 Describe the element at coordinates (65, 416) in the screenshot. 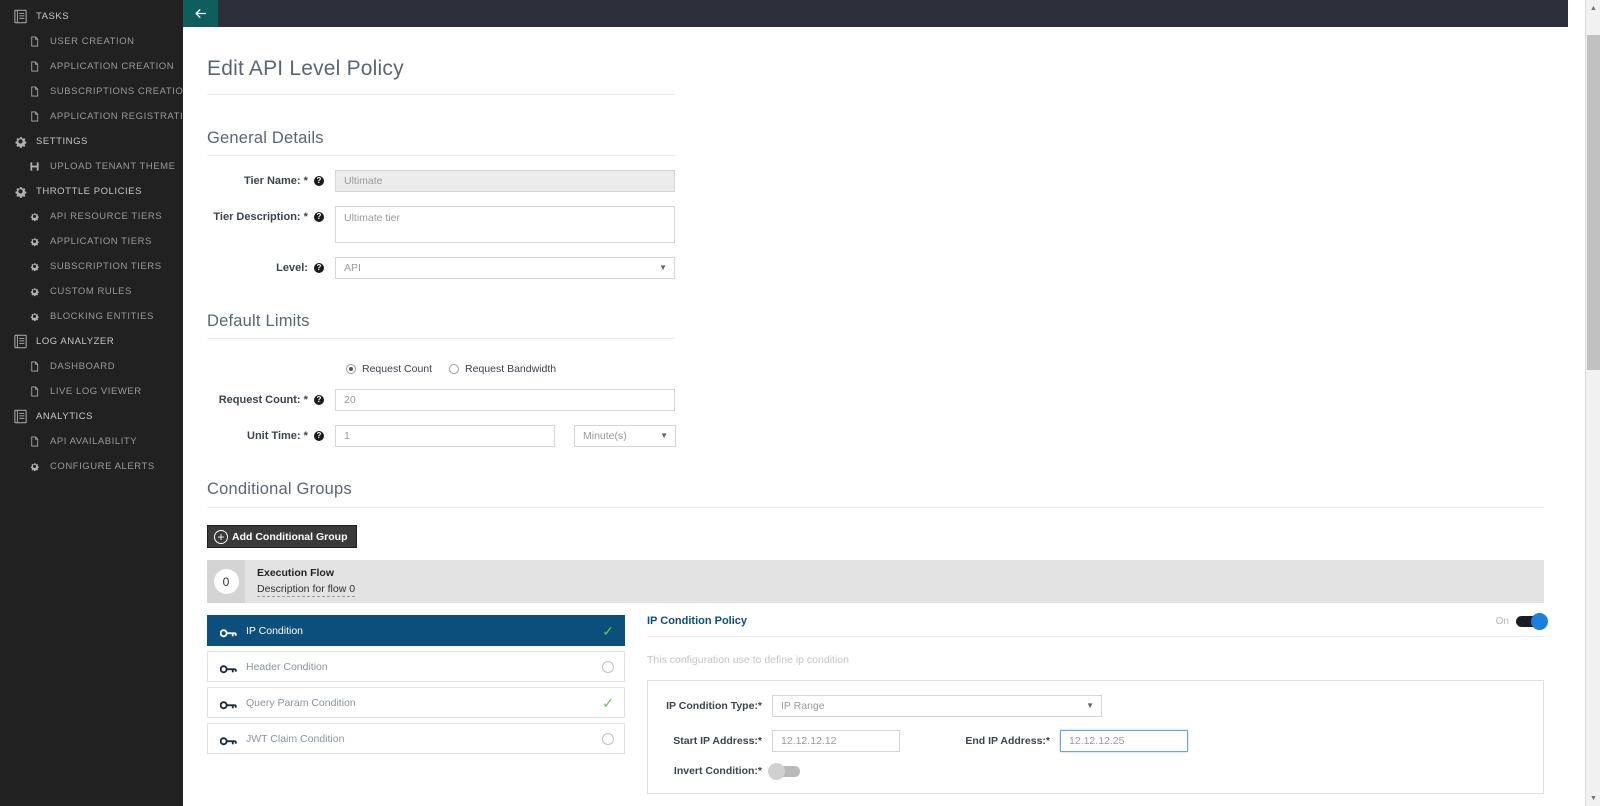

I see `sidebar-item-label: ANALYTICS` at that location.